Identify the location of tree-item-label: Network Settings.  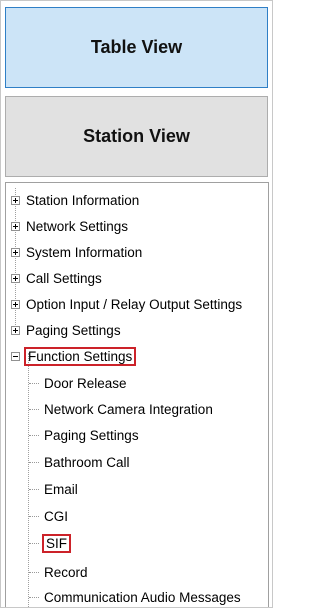
(77, 226).